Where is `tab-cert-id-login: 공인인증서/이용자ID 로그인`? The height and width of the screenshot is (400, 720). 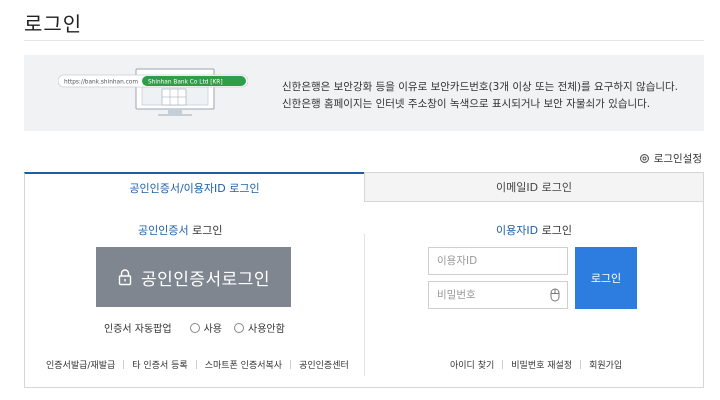
tab-cert-id-login: 공인인증서/이용자ID 로그인 is located at coordinates (194, 187).